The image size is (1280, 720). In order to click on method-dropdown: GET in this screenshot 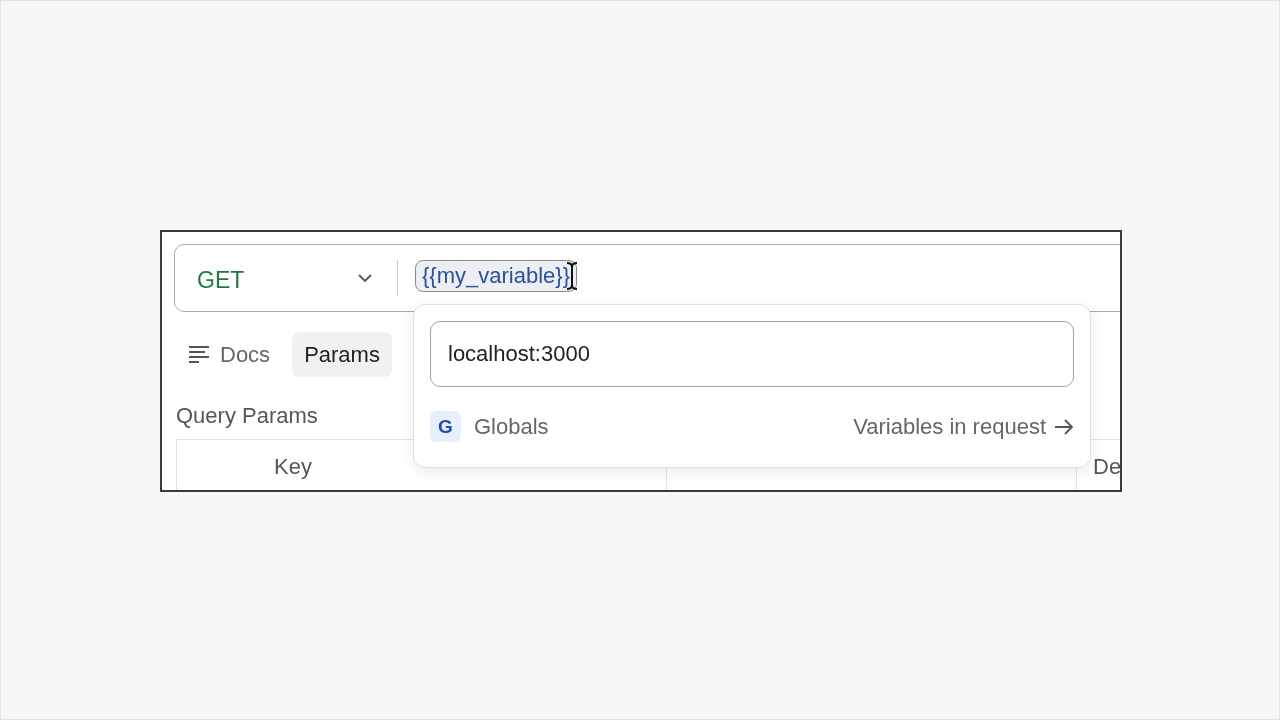, I will do `click(286, 278)`.